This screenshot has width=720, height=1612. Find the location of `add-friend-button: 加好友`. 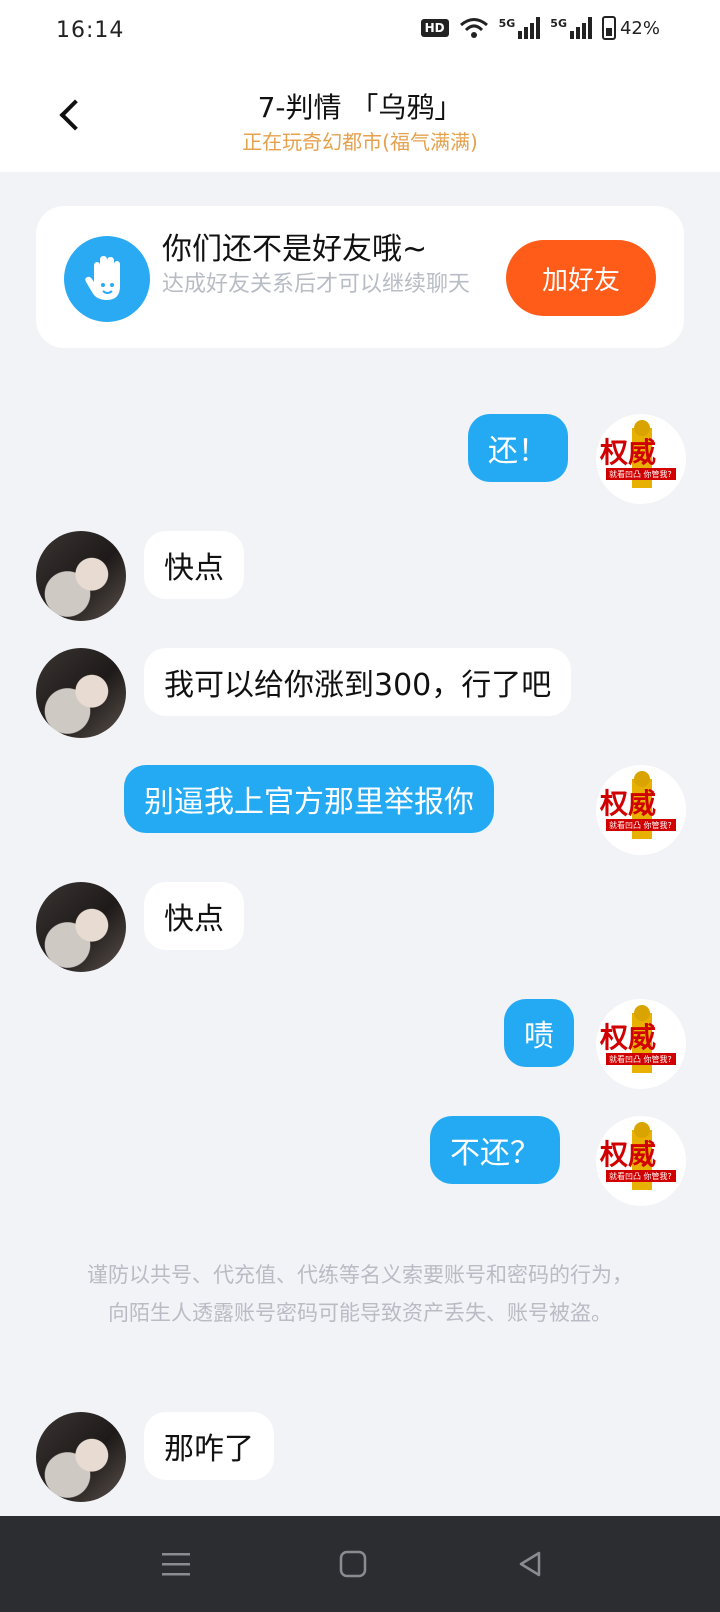

add-friend-button: 加好友 is located at coordinates (581, 278).